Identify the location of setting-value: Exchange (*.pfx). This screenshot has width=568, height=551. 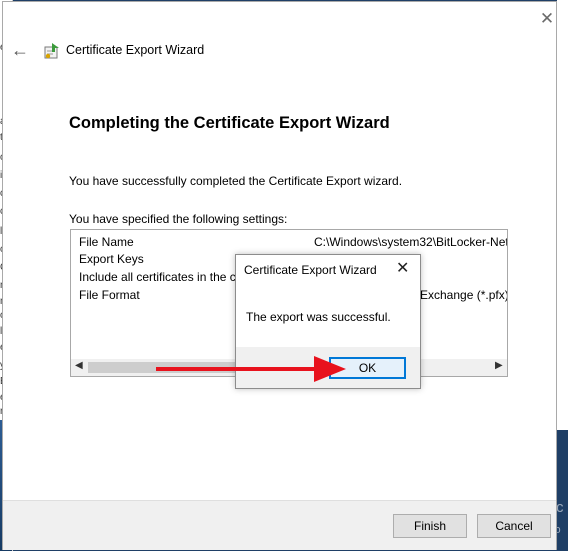
(464, 295).